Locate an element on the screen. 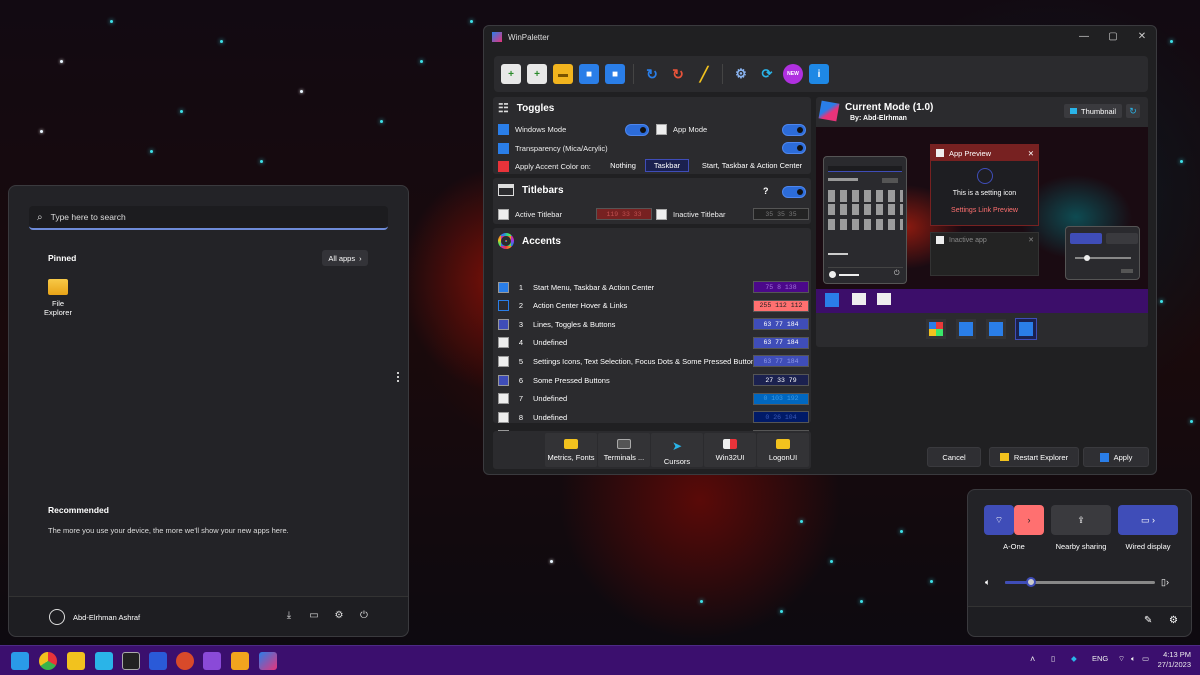  accent-row: 4 Undefined 63 77 184 is located at coordinates (653, 343).